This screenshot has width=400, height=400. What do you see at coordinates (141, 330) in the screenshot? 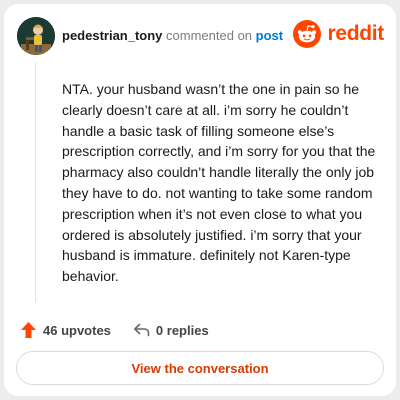
I see `reply-arrow-icon` at bounding box center [141, 330].